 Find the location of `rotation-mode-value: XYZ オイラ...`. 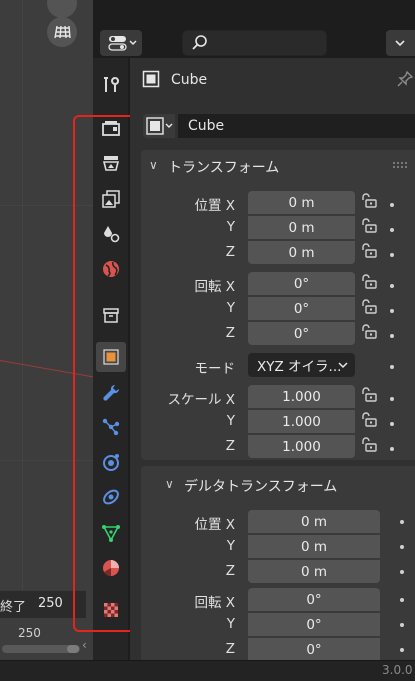

rotation-mode-value: XYZ オイラ... is located at coordinates (299, 367).